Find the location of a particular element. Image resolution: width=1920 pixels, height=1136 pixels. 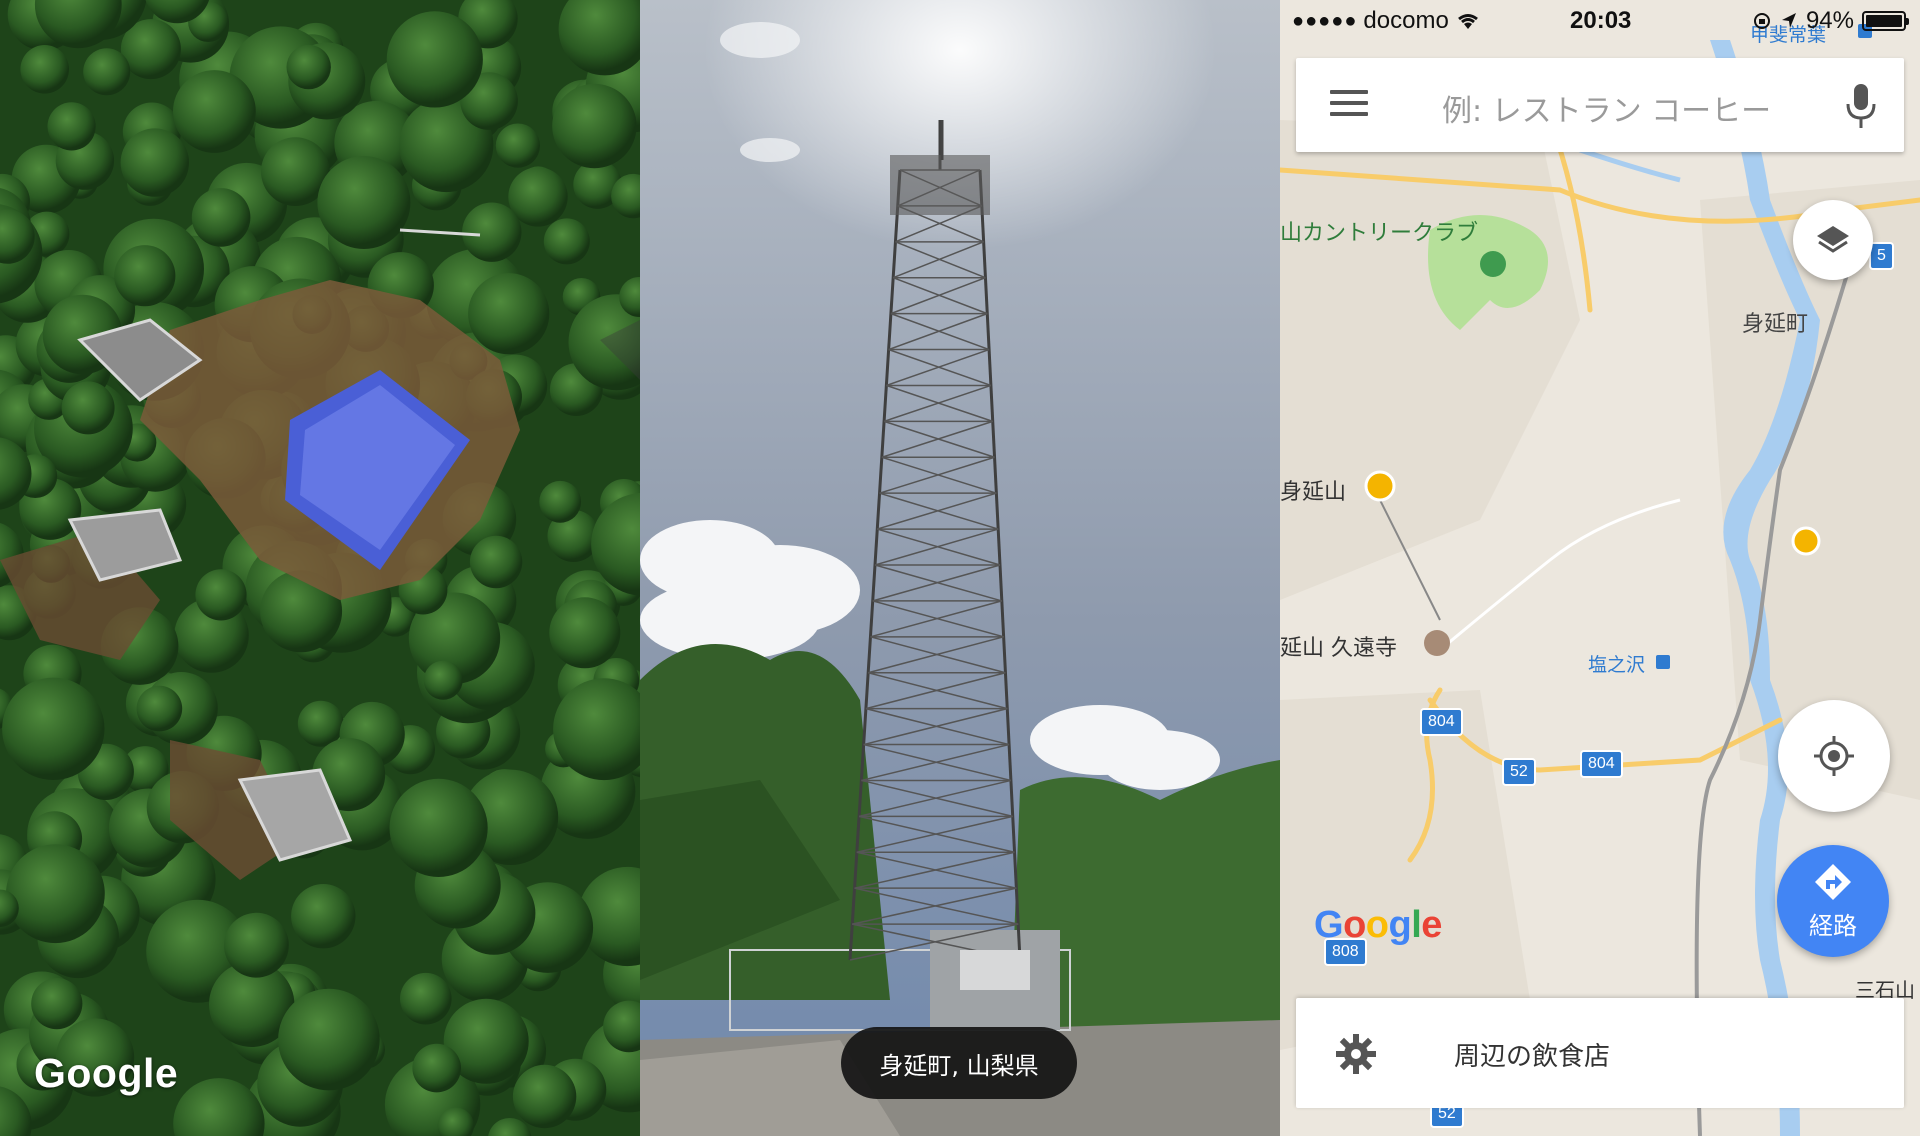

rotation-lock-icon is located at coordinates (1761, 21).